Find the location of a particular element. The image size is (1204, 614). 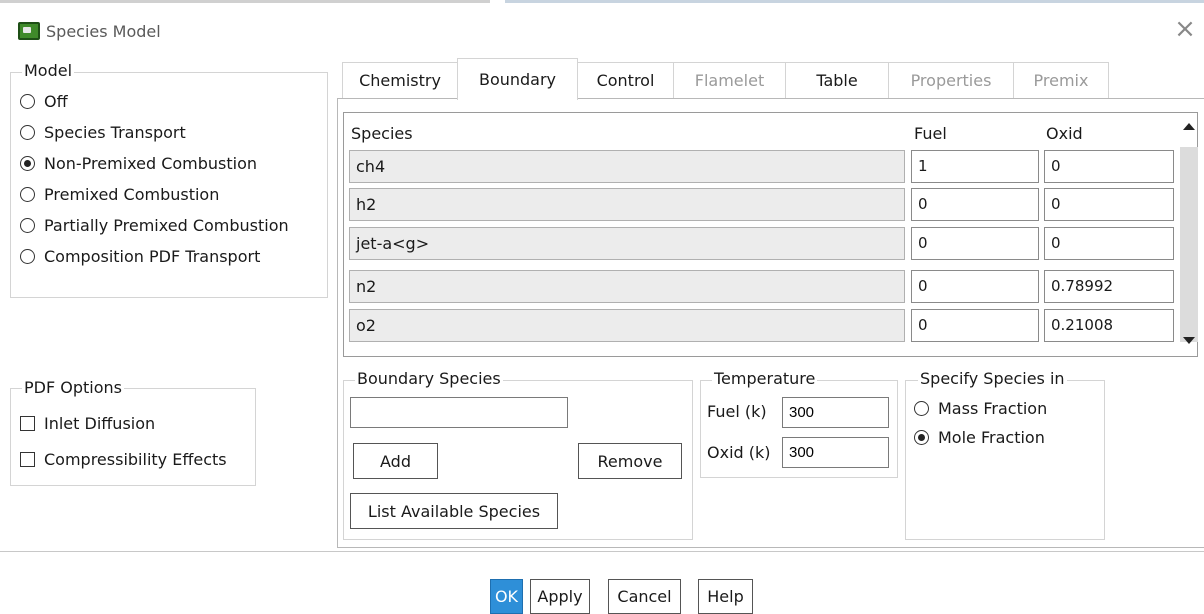

oxid-temperature-label: Oxid (k) is located at coordinates (739, 452).